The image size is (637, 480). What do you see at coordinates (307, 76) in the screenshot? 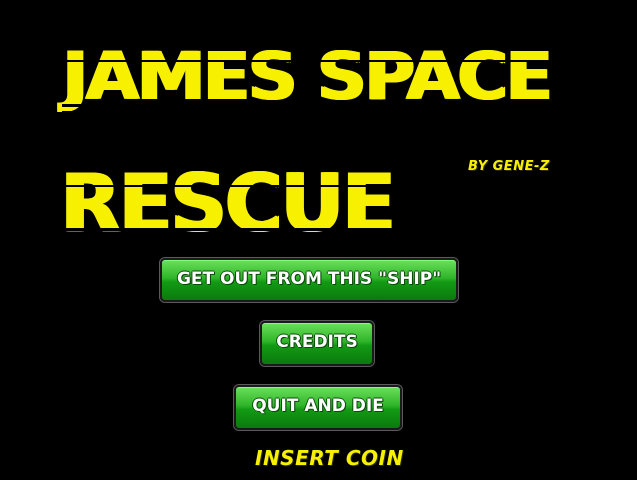
I see `game-title-line-1: JAMES SPACE` at bounding box center [307, 76].